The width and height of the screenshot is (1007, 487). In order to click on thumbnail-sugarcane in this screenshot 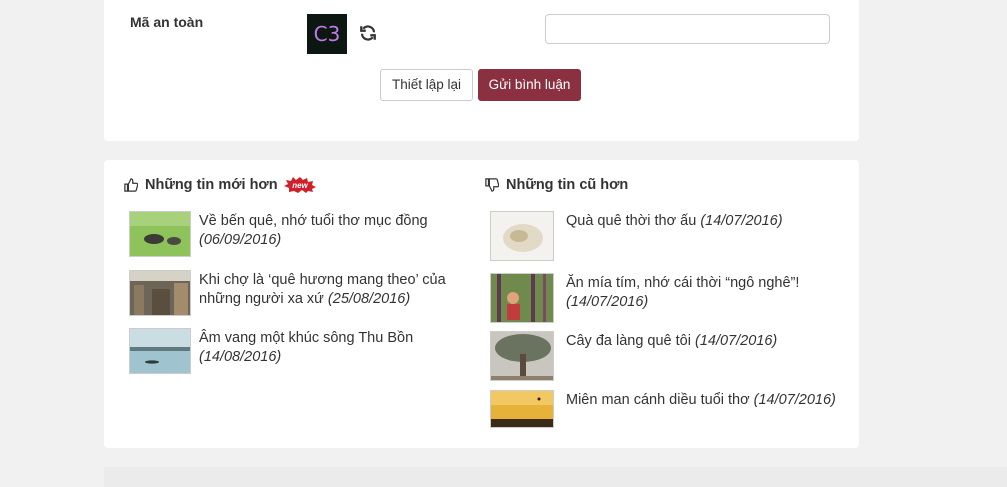, I will do `click(522, 298)`.